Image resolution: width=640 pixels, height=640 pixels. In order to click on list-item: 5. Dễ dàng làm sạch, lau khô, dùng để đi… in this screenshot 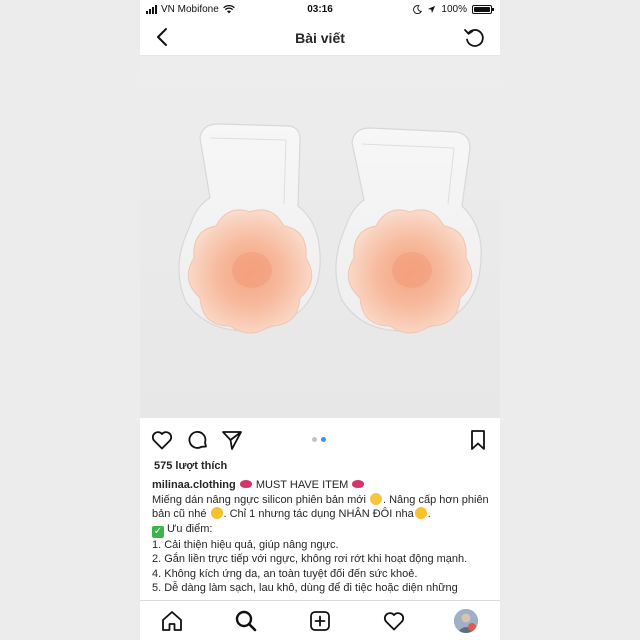, I will do `click(305, 588)`.